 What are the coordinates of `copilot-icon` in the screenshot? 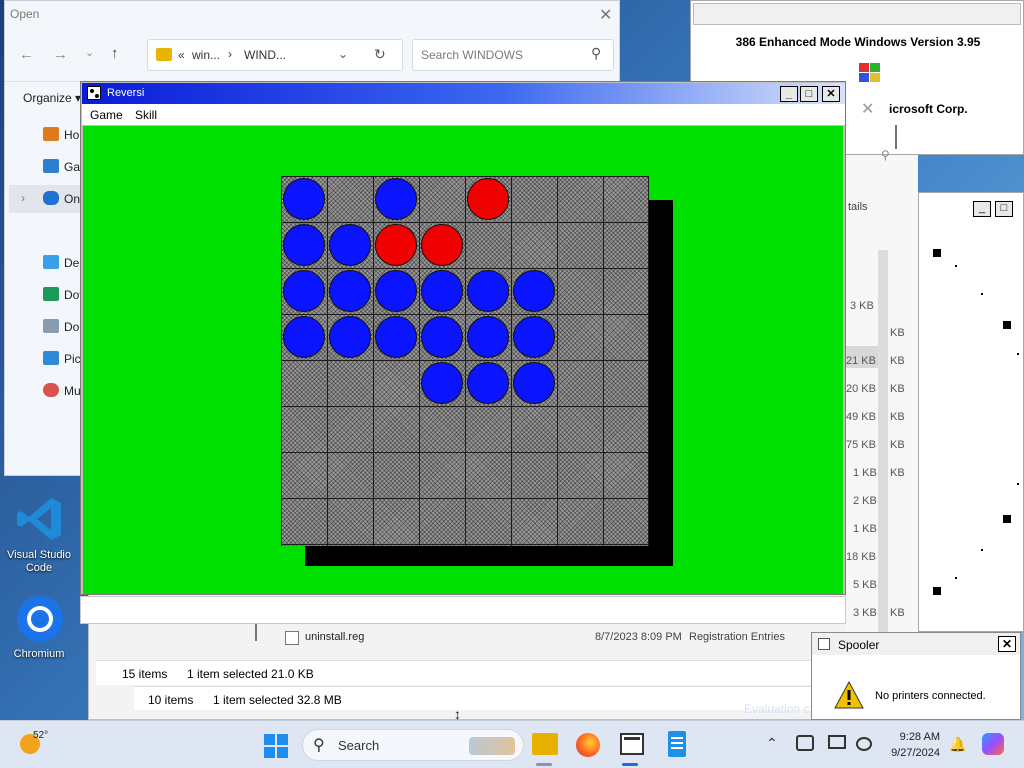 It's located at (993, 744).